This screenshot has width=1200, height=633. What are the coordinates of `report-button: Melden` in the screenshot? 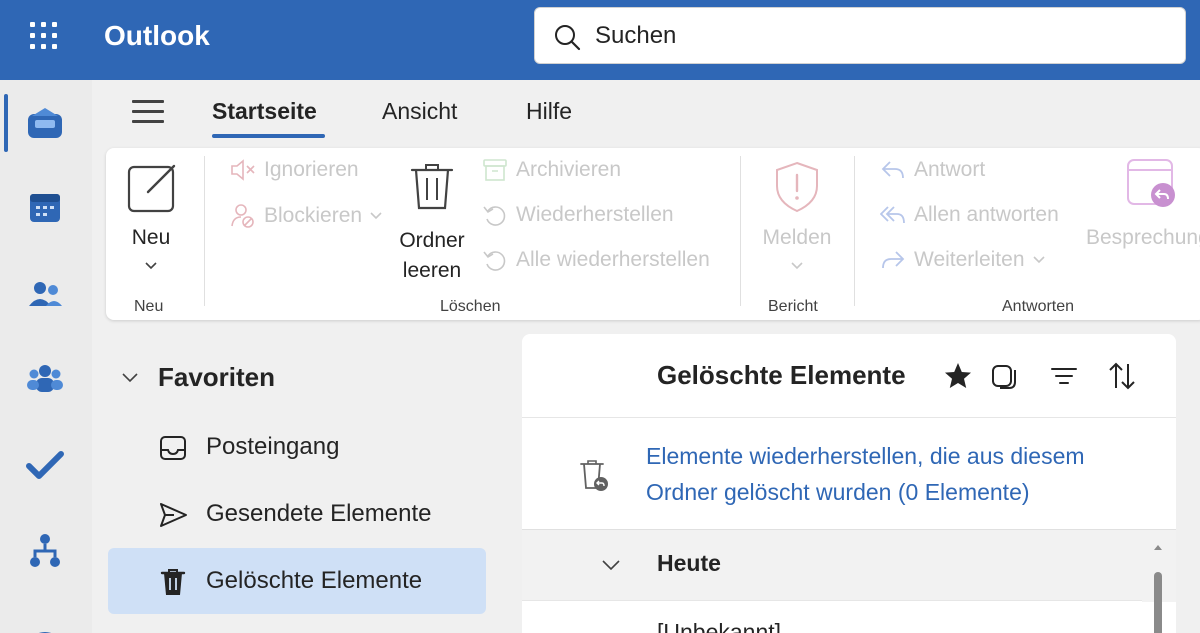 It's located at (797, 221).